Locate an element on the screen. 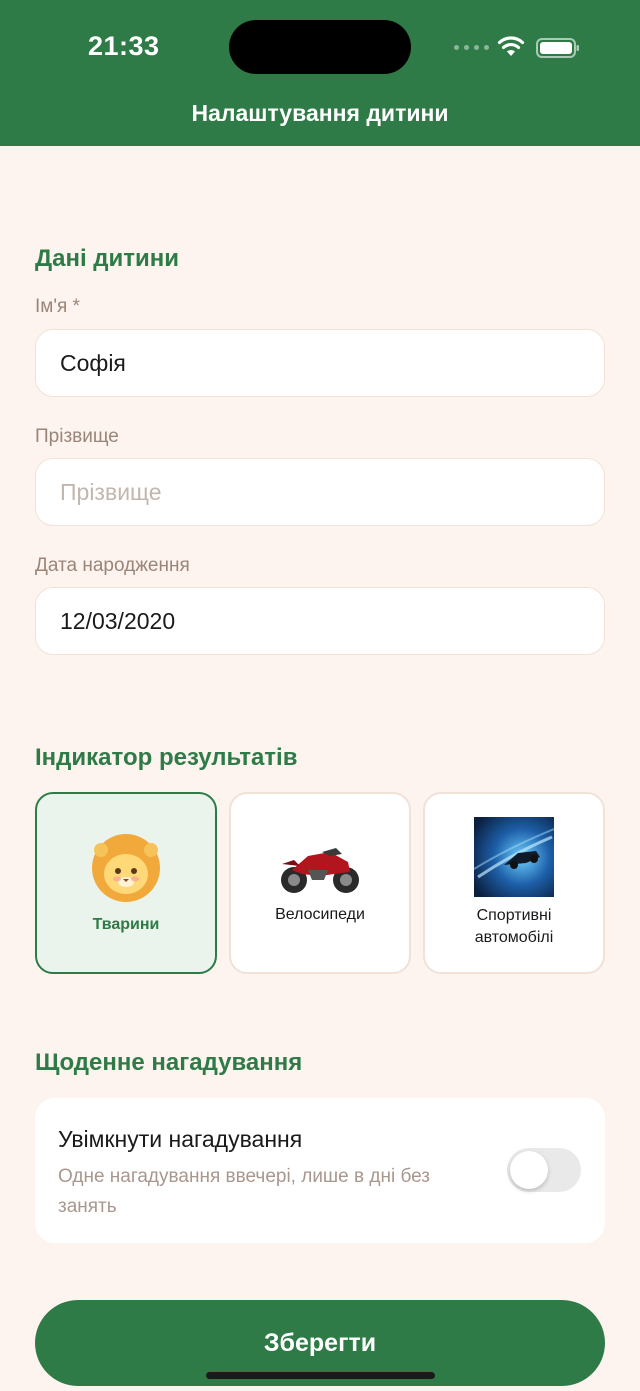 The image size is (640, 1391). status-time: 21:33 is located at coordinates (124, 46).